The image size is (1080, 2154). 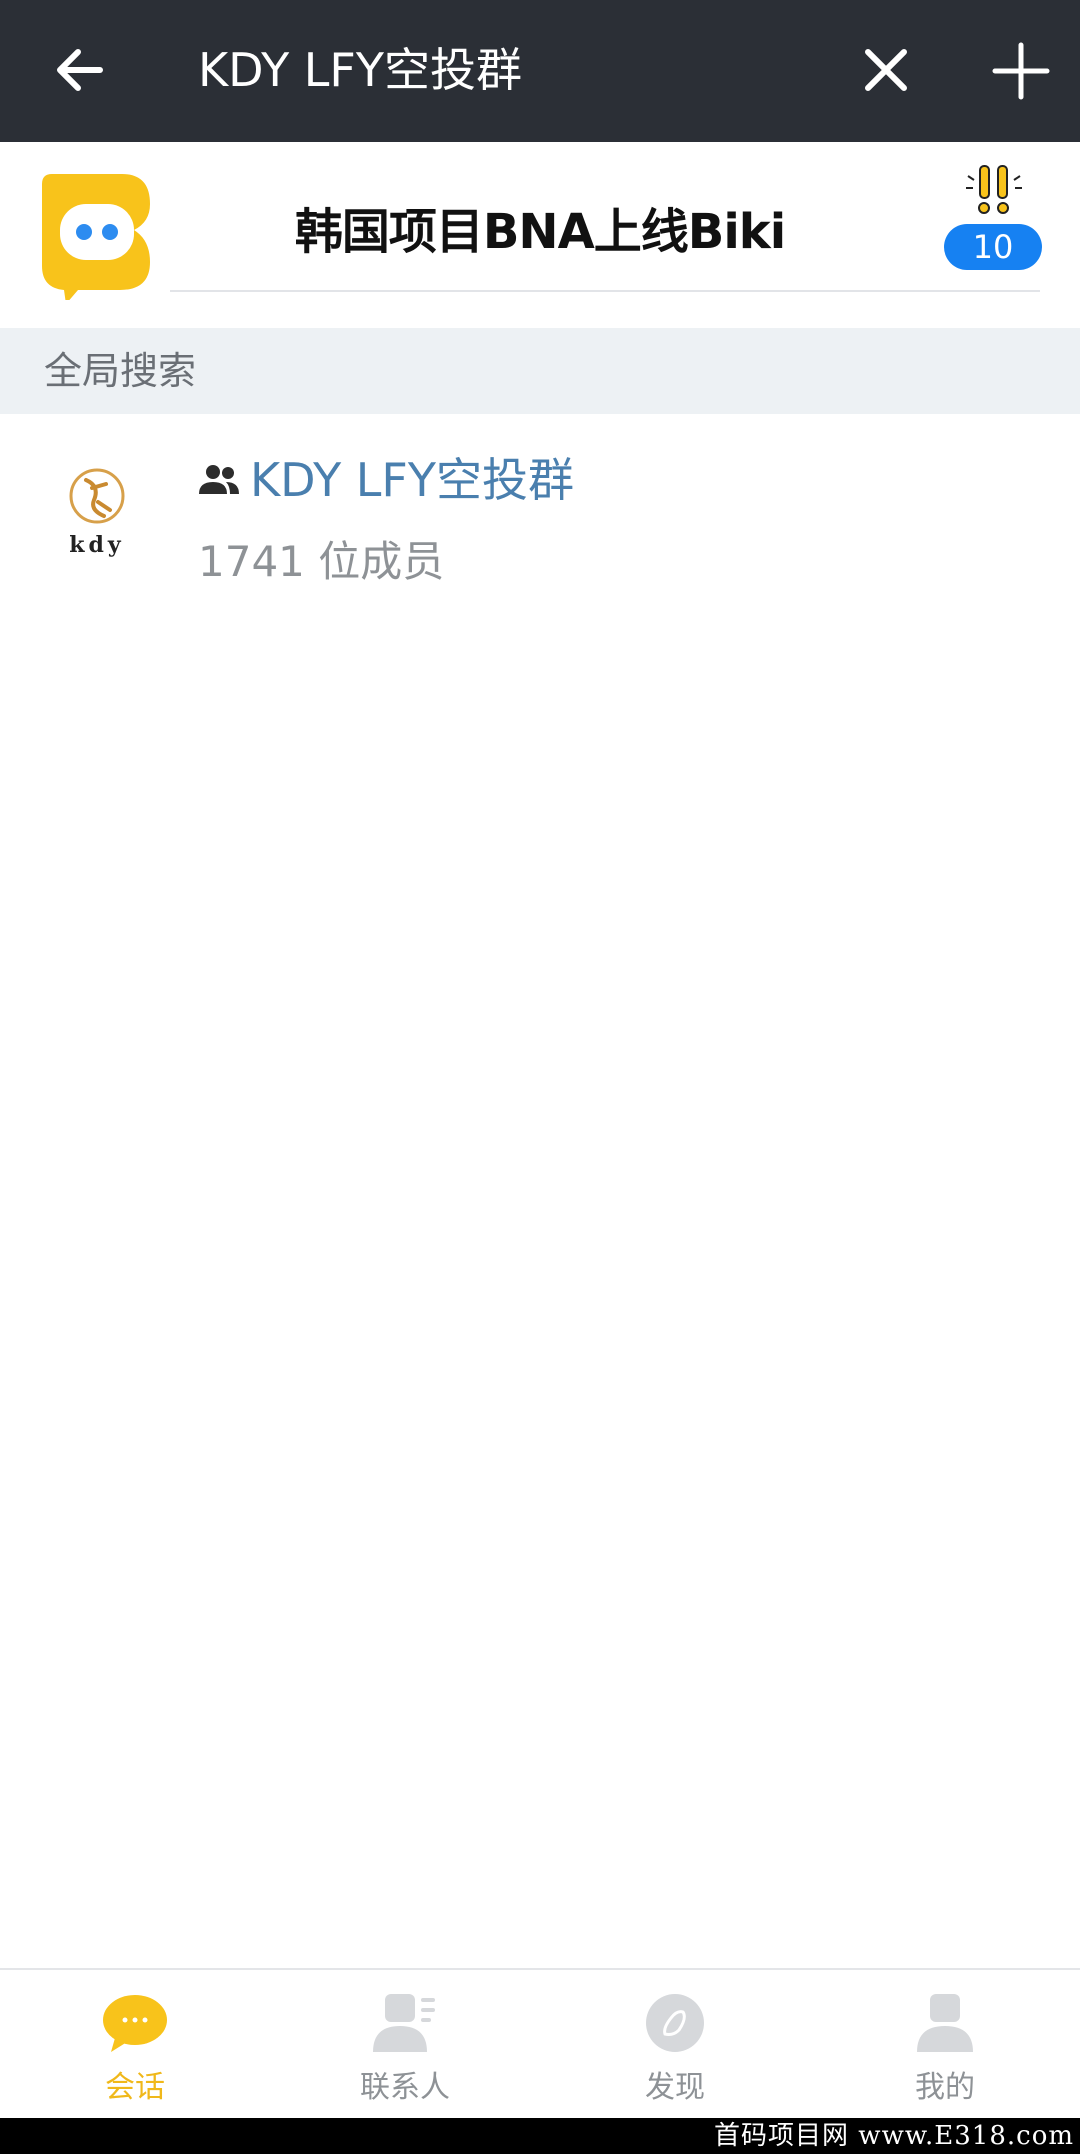 I want to click on divider, so click(x=605, y=291).